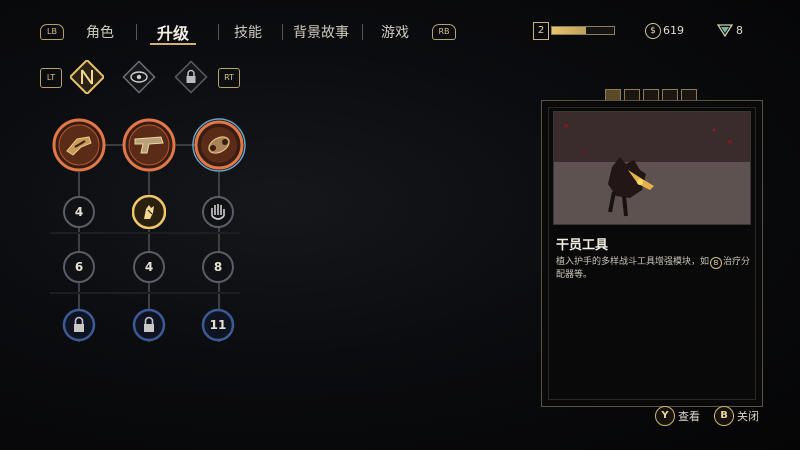 The width and height of the screenshot is (800, 450). I want to click on active-tab-underline, so click(173, 44).